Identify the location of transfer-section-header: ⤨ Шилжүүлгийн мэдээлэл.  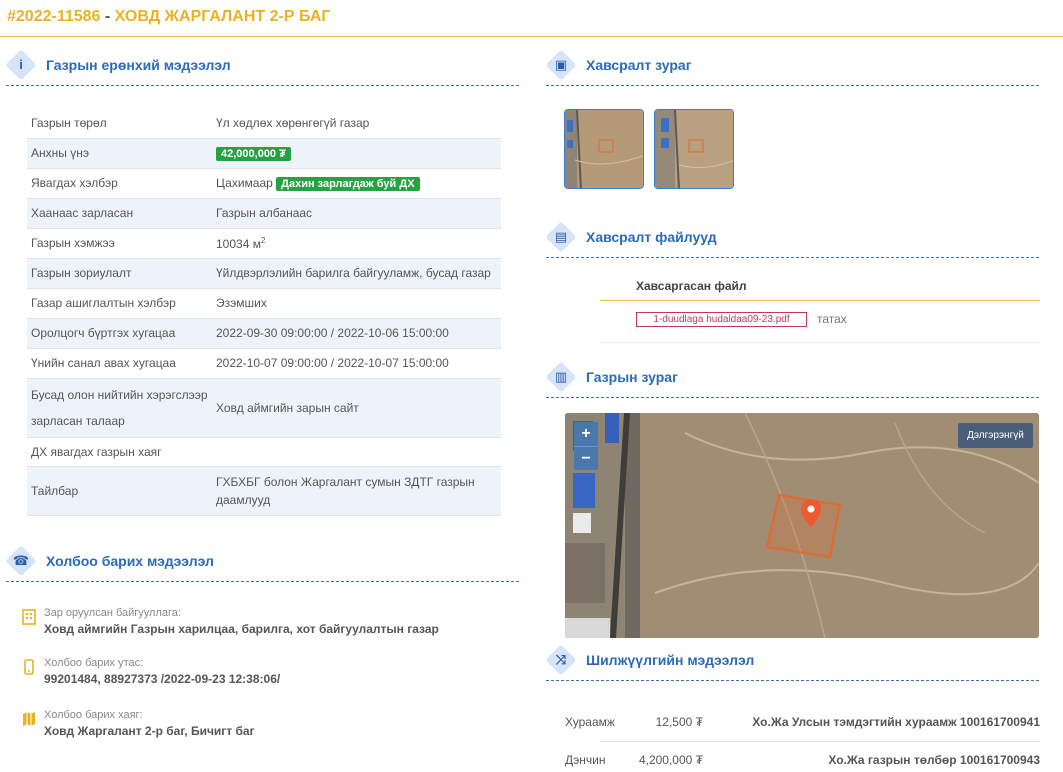
(792, 662).